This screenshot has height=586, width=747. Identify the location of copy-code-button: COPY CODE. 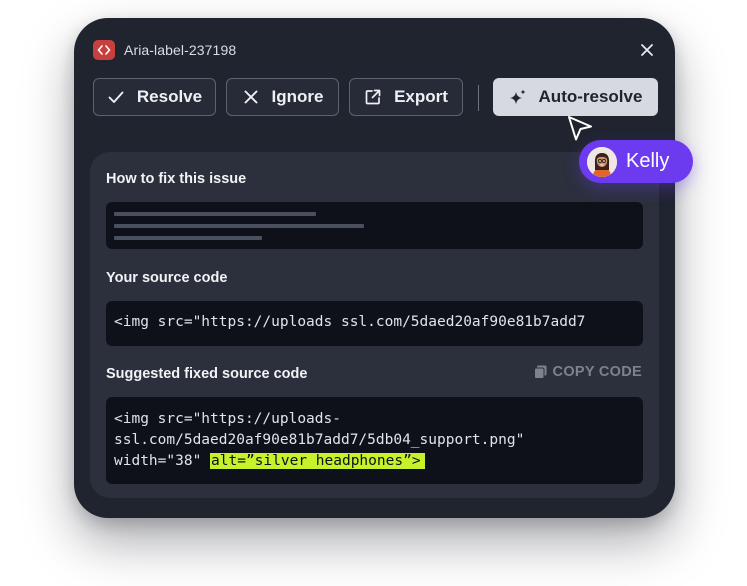
(587, 372).